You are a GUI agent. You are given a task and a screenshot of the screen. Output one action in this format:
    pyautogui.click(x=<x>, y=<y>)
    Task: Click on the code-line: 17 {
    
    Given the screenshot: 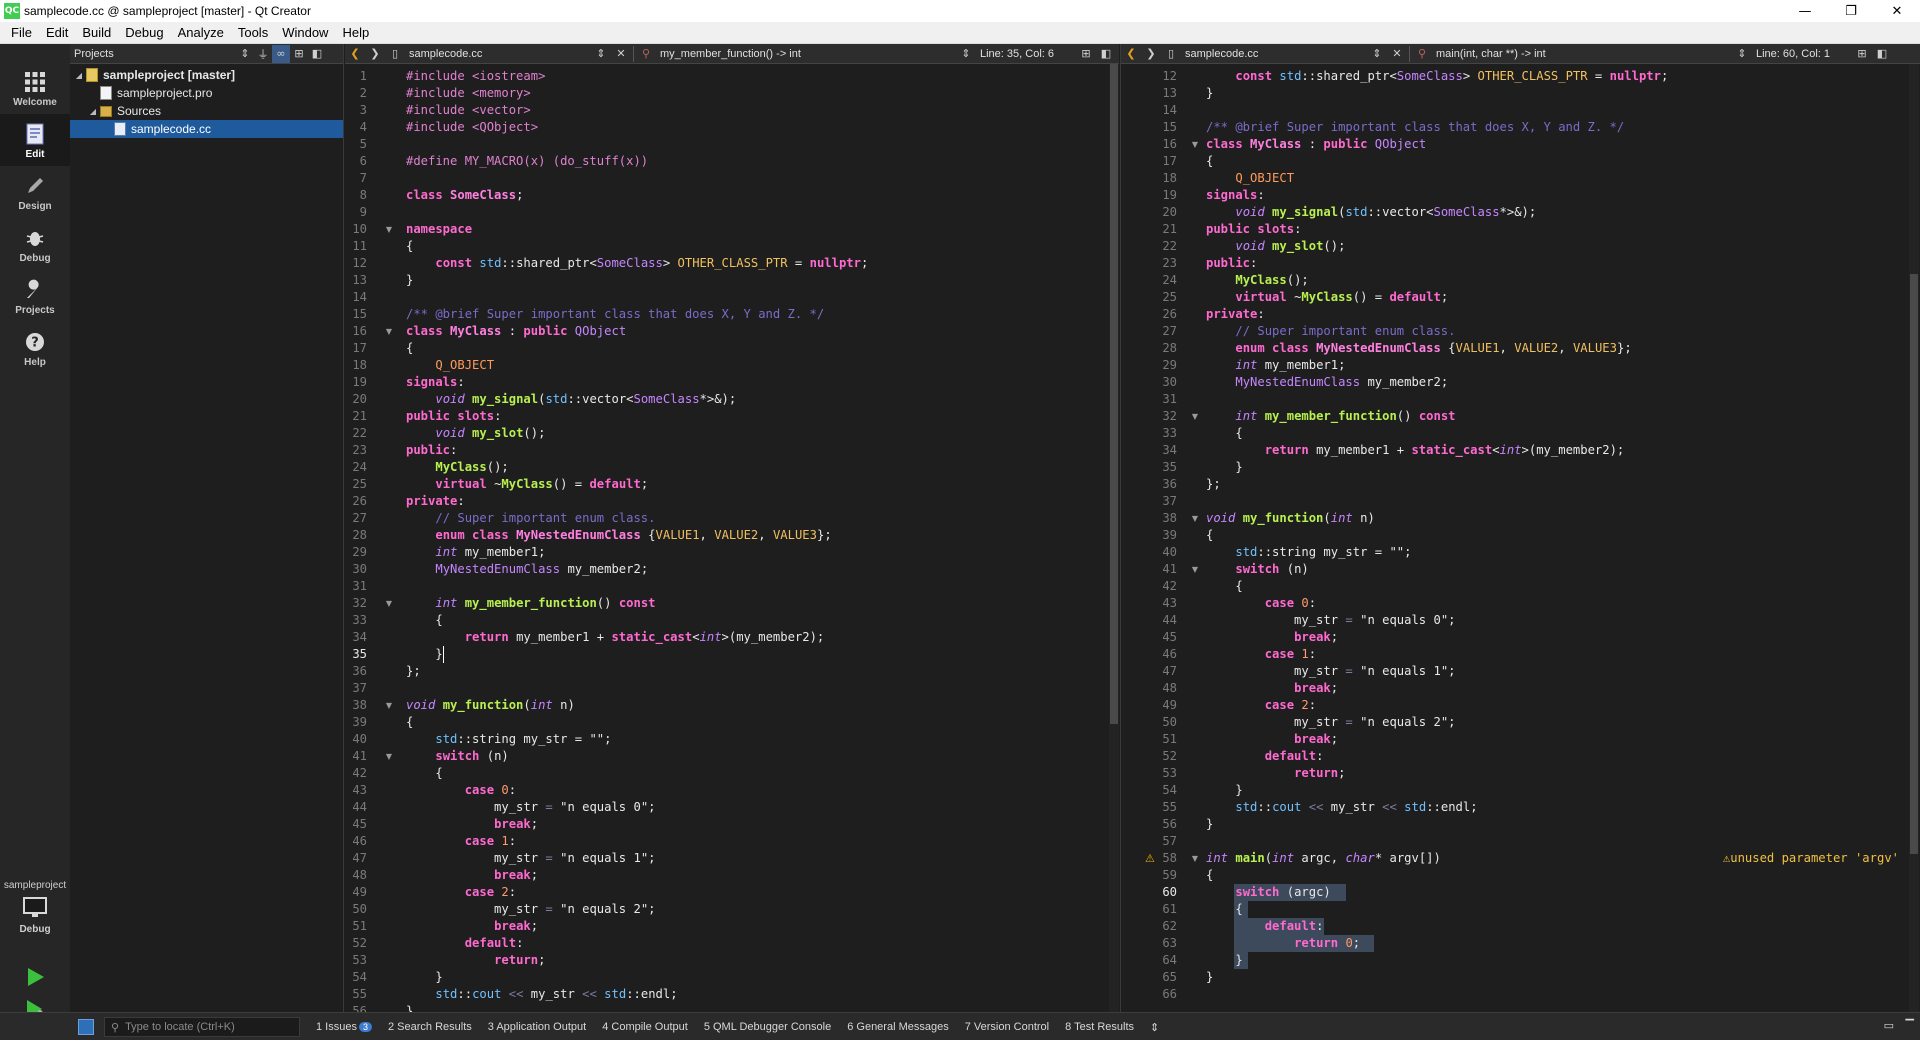 What is the action you would take?
    pyautogui.click(x=725, y=348)
    